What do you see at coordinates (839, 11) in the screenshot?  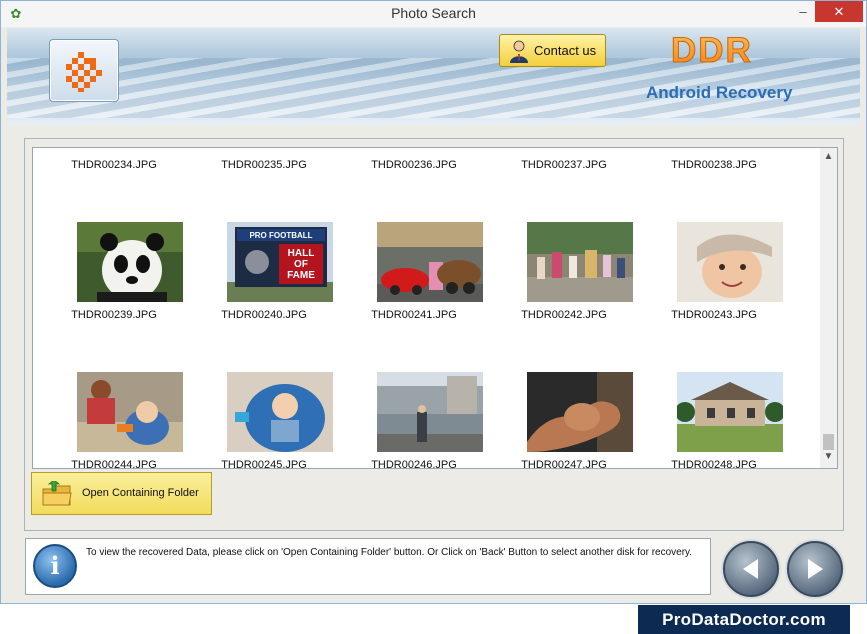 I see `close-button: ✕` at bounding box center [839, 11].